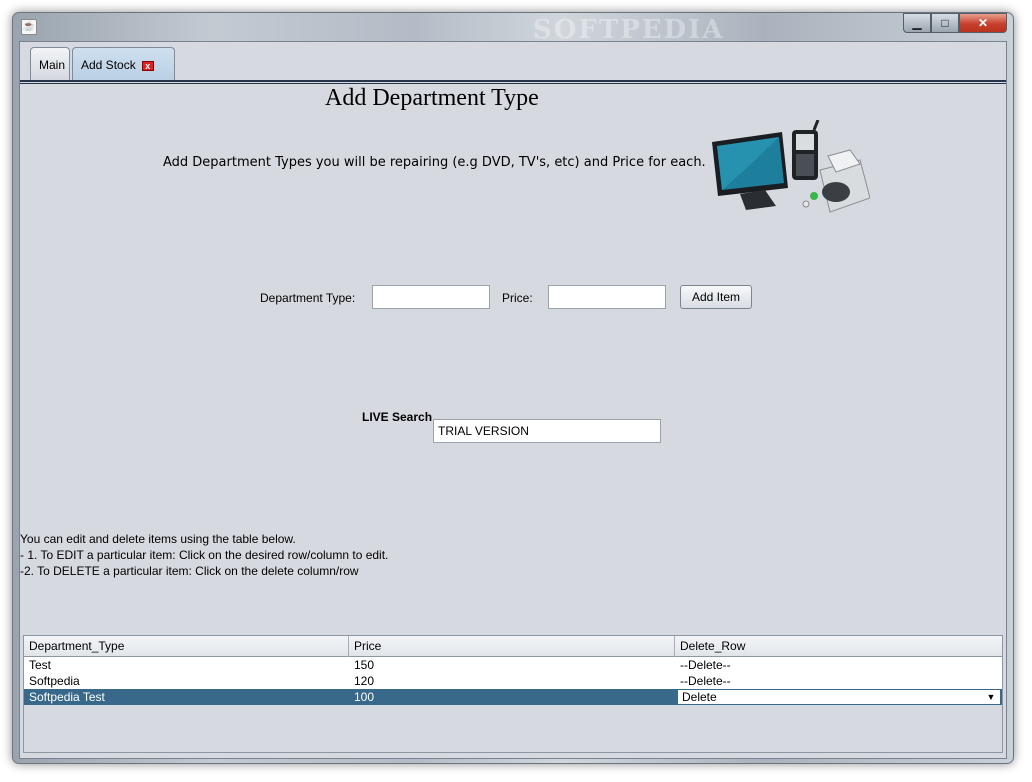  Describe the element at coordinates (917, 23) in the screenshot. I see `minimize-button: ▁` at that location.